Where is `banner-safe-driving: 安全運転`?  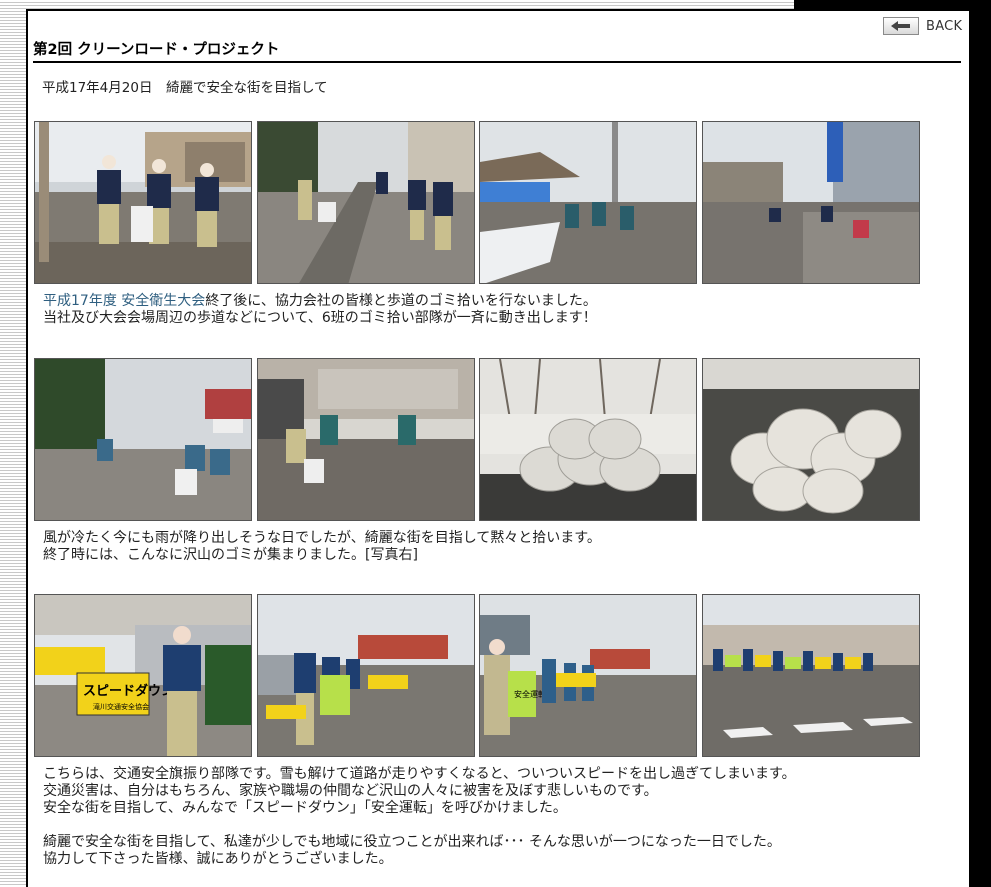 banner-safe-driving: 安全運転 is located at coordinates (530, 694).